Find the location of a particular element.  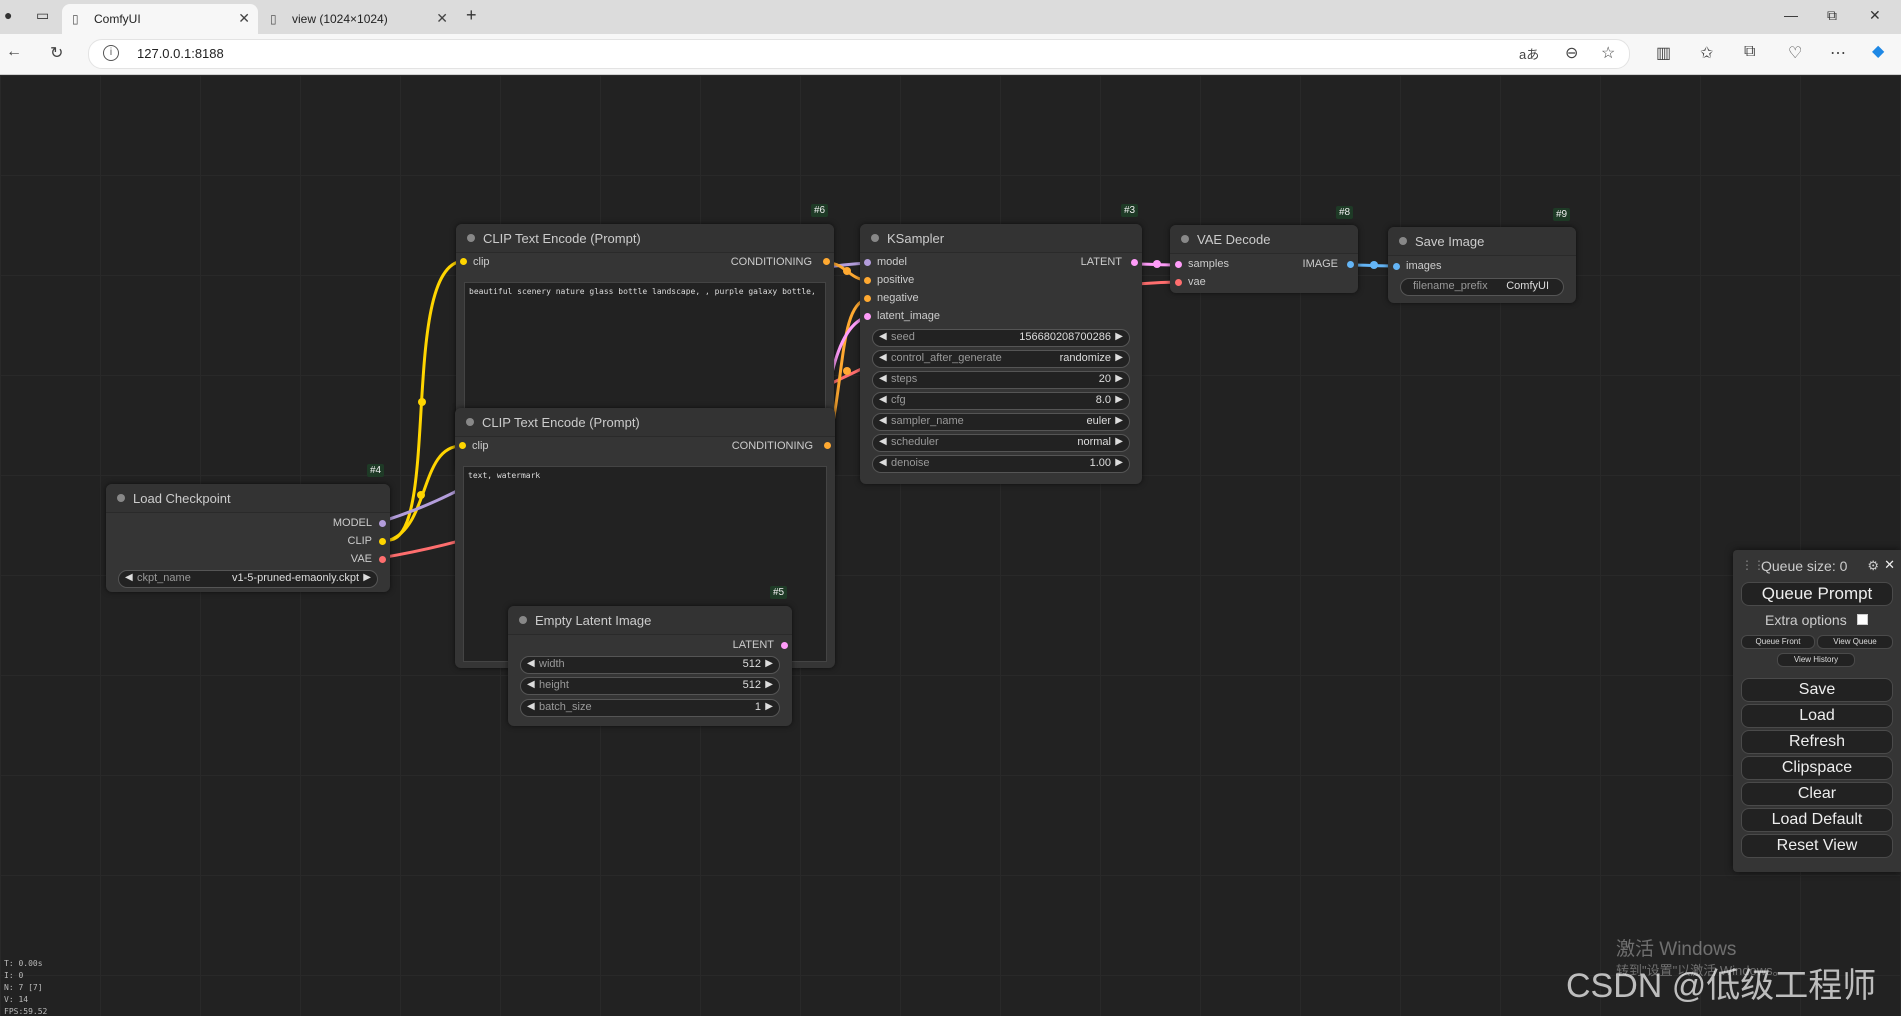

extra-options-checkbox is located at coordinates (1862, 619).